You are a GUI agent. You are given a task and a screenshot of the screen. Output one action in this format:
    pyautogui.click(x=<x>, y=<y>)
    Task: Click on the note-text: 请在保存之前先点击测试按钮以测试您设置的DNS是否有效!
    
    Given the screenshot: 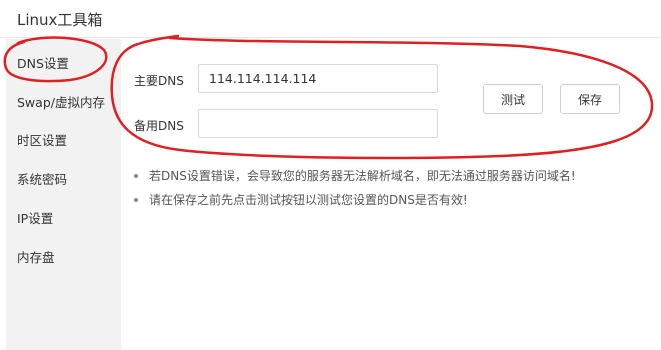 What is the action you would take?
    pyautogui.click(x=308, y=200)
    